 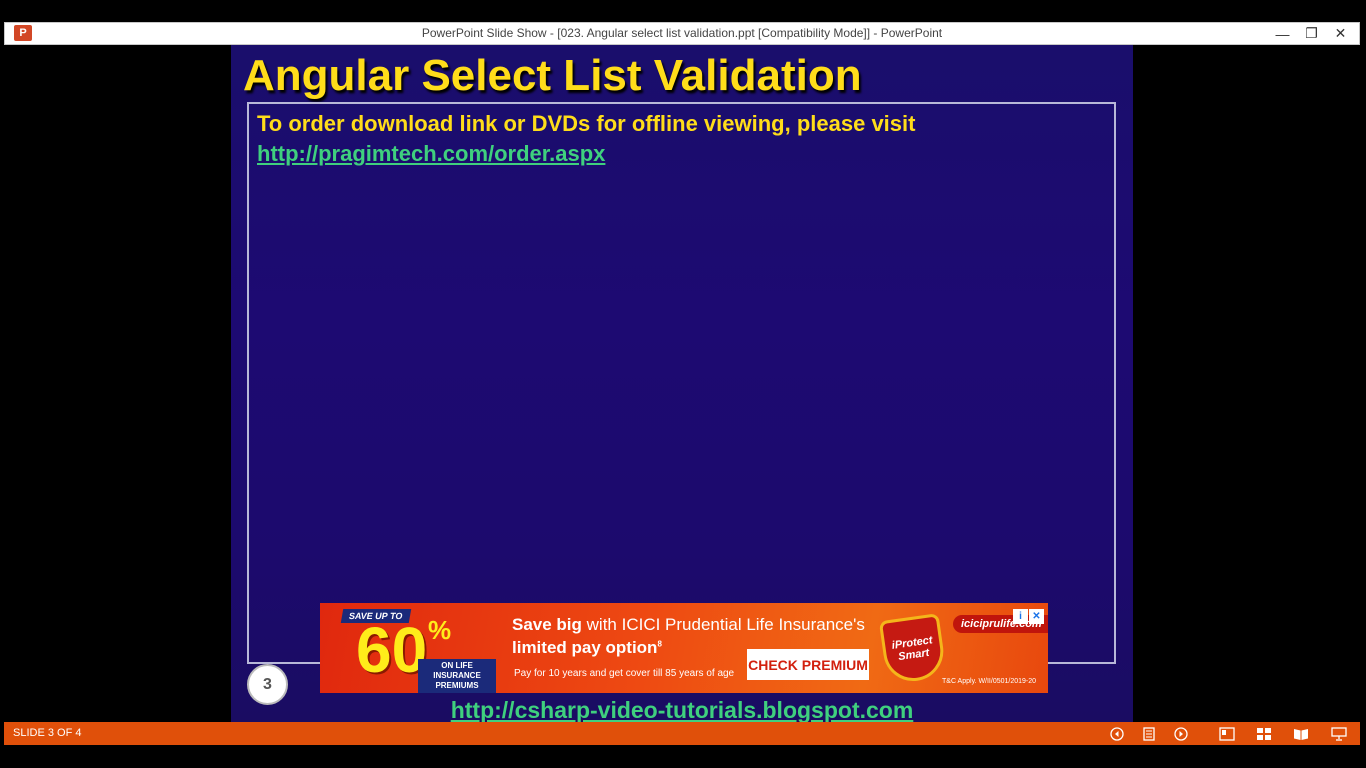 What do you see at coordinates (1036, 616) in the screenshot?
I see `ad-close-icon: ✕` at bounding box center [1036, 616].